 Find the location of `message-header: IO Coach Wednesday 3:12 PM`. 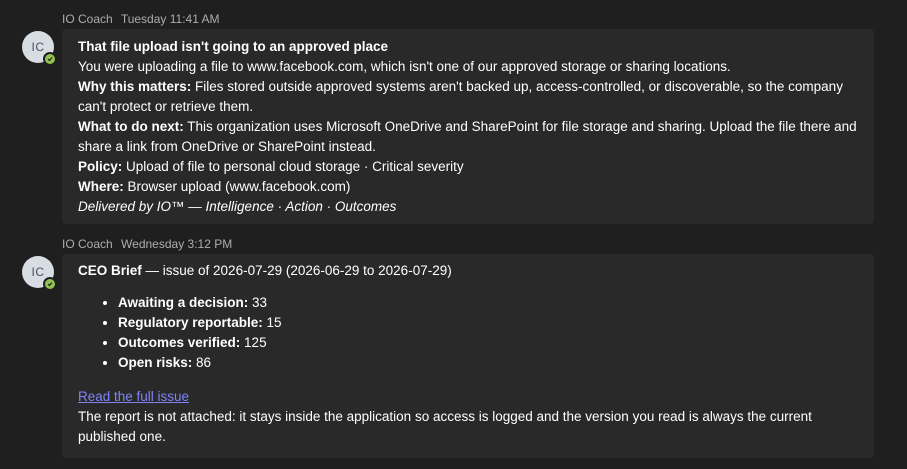

message-header: IO Coach Wednesday 3:12 PM is located at coordinates (147, 244).